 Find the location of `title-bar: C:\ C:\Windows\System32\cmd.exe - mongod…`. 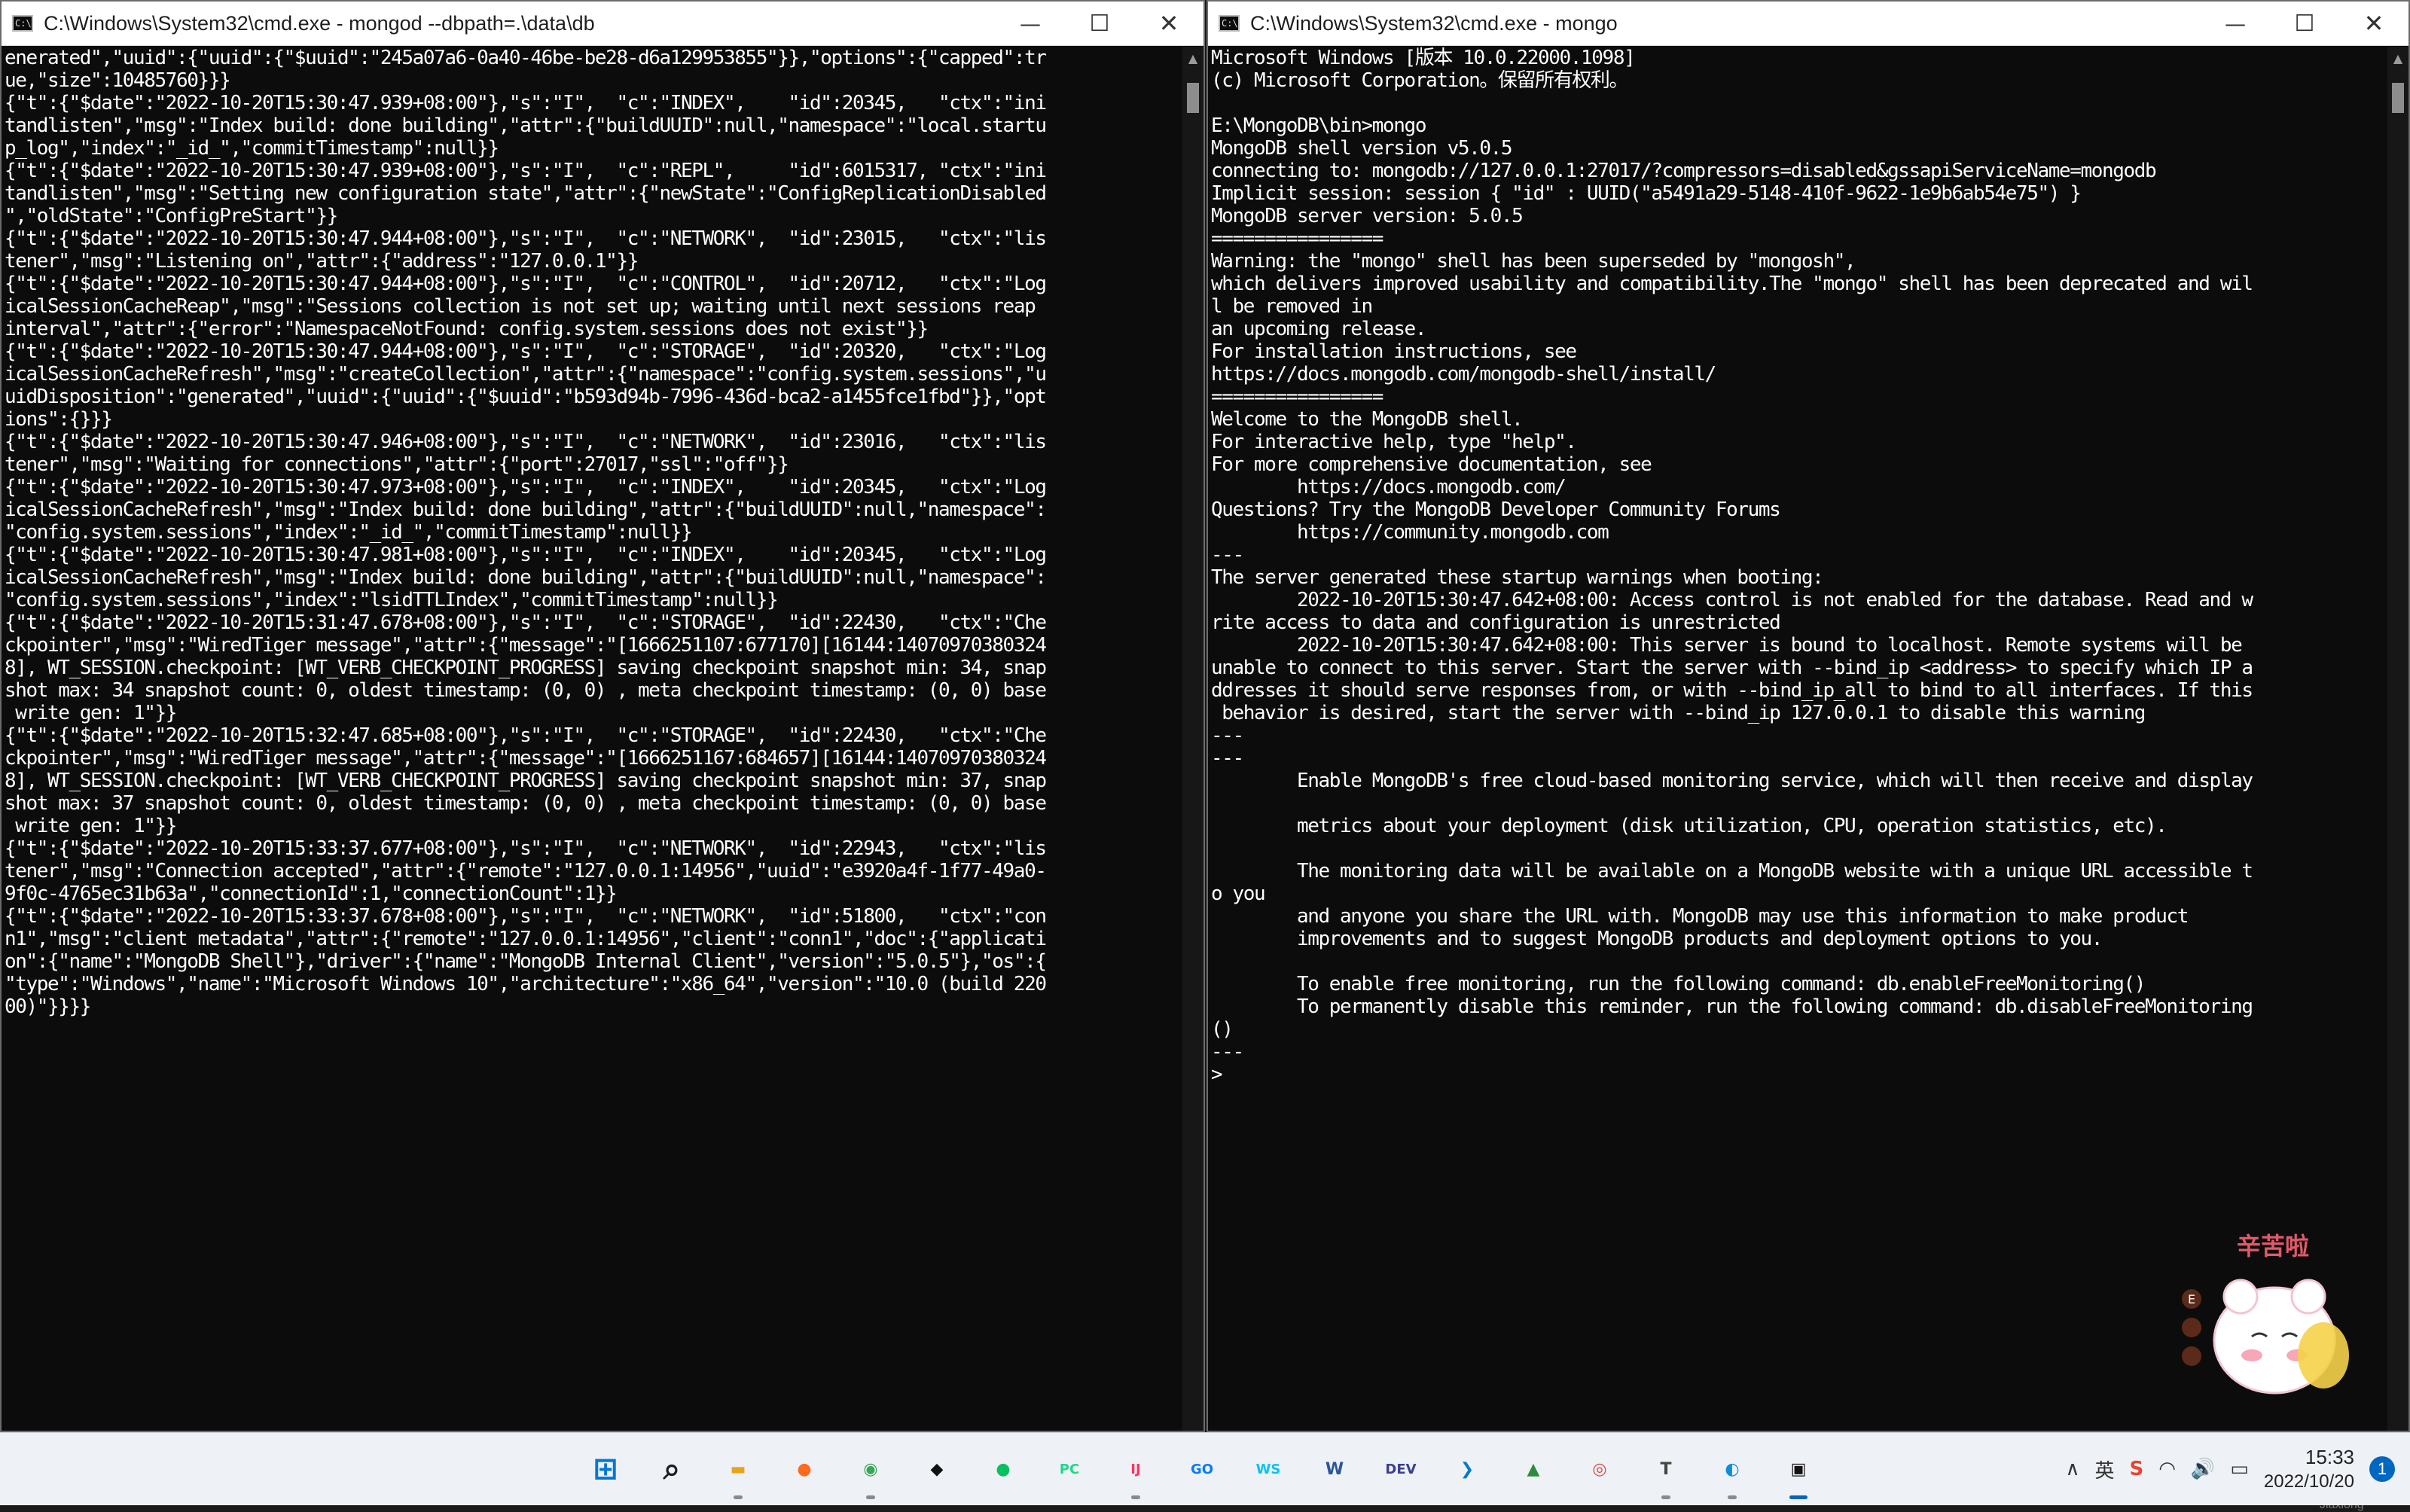

title-bar: C:\ C:\Windows\System32\cmd.exe - mongod… is located at coordinates (602, 24).